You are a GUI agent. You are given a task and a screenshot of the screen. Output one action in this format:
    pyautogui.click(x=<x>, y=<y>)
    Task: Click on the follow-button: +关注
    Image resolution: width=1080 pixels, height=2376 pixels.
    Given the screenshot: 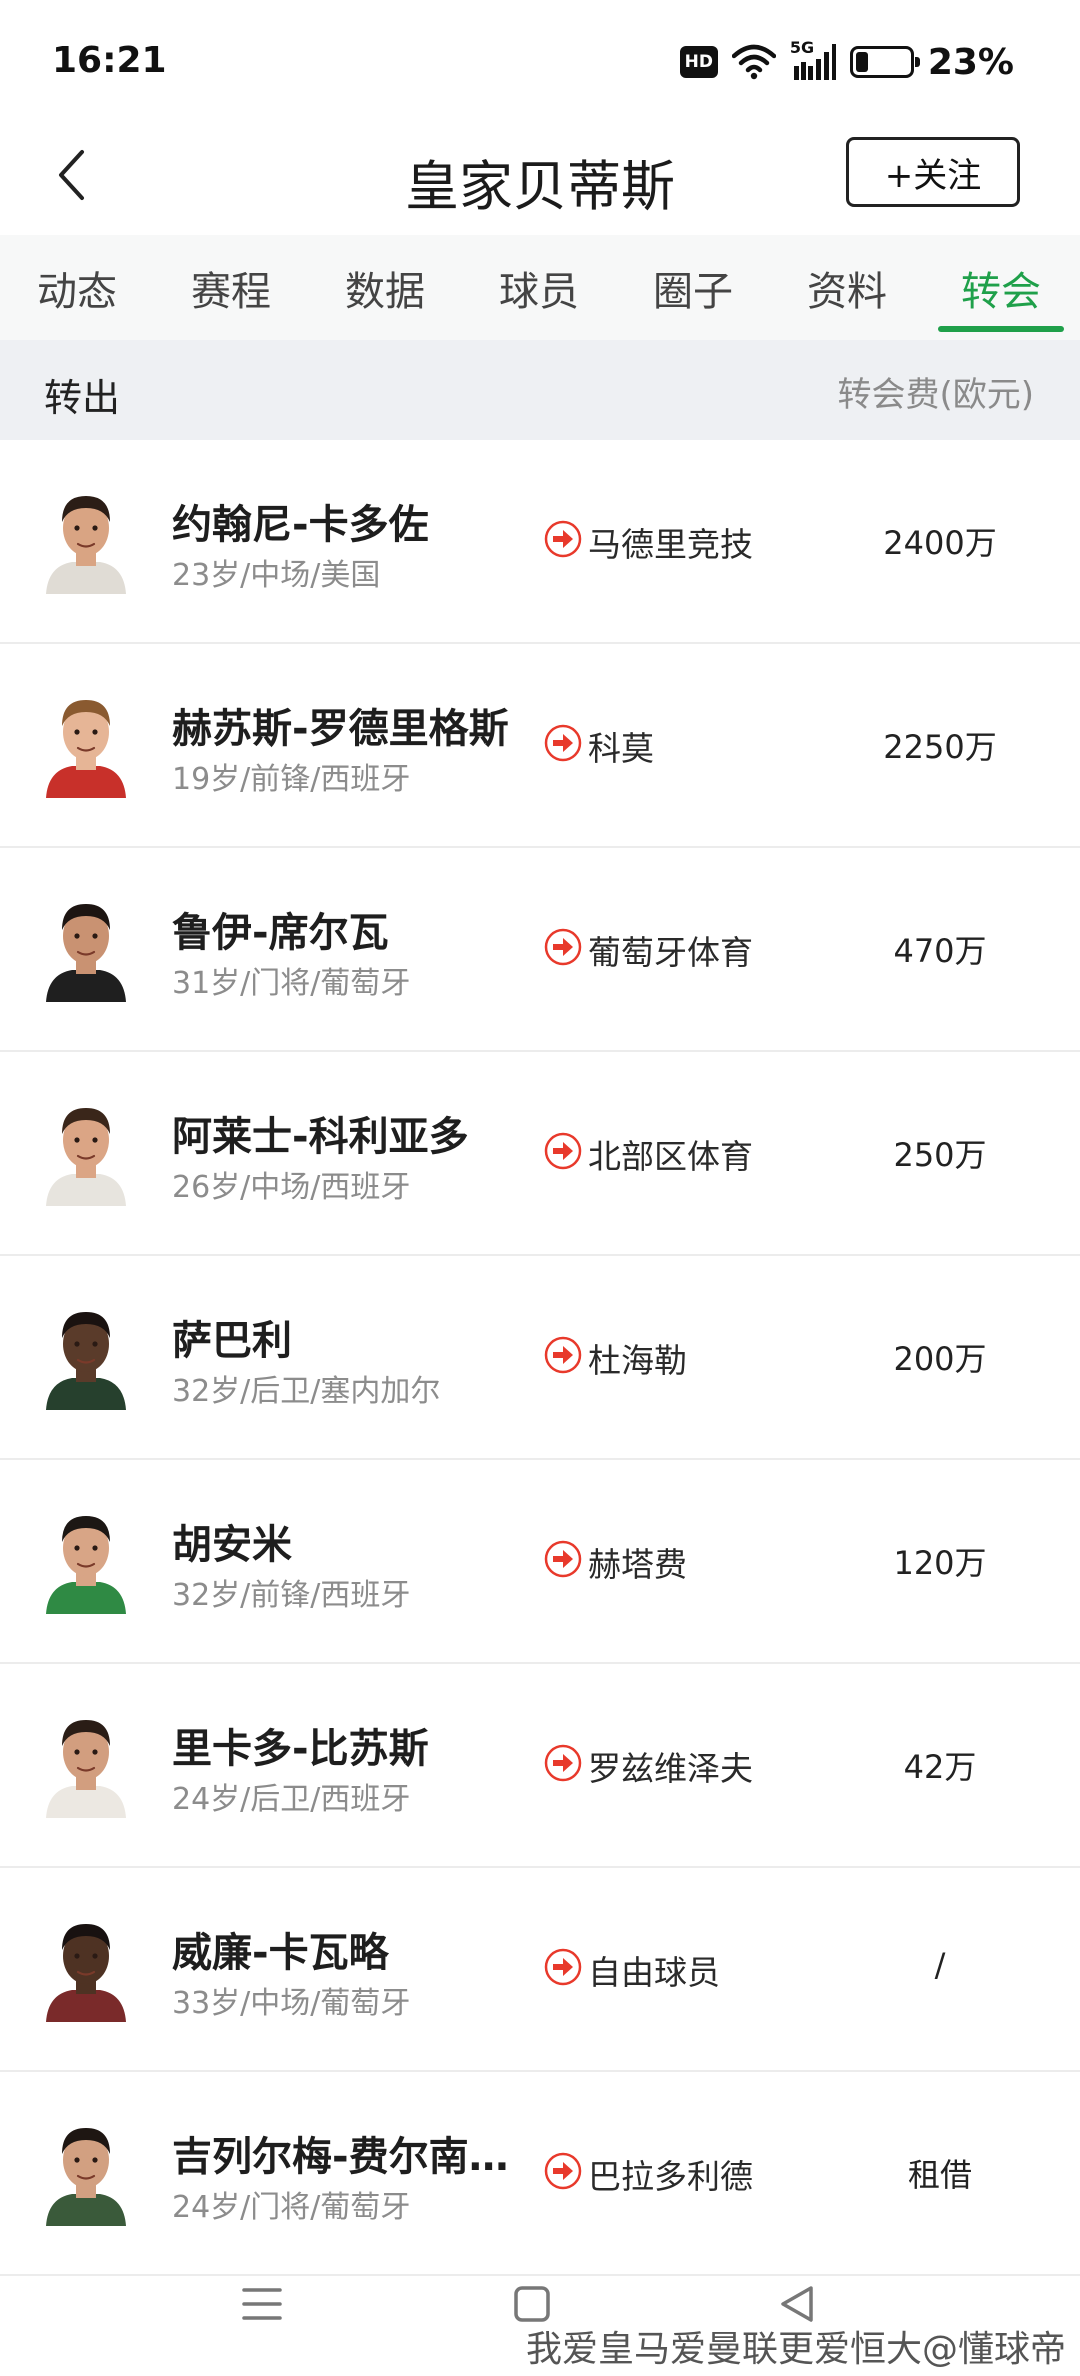 What is the action you would take?
    pyautogui.click(x=933, y=172)
    